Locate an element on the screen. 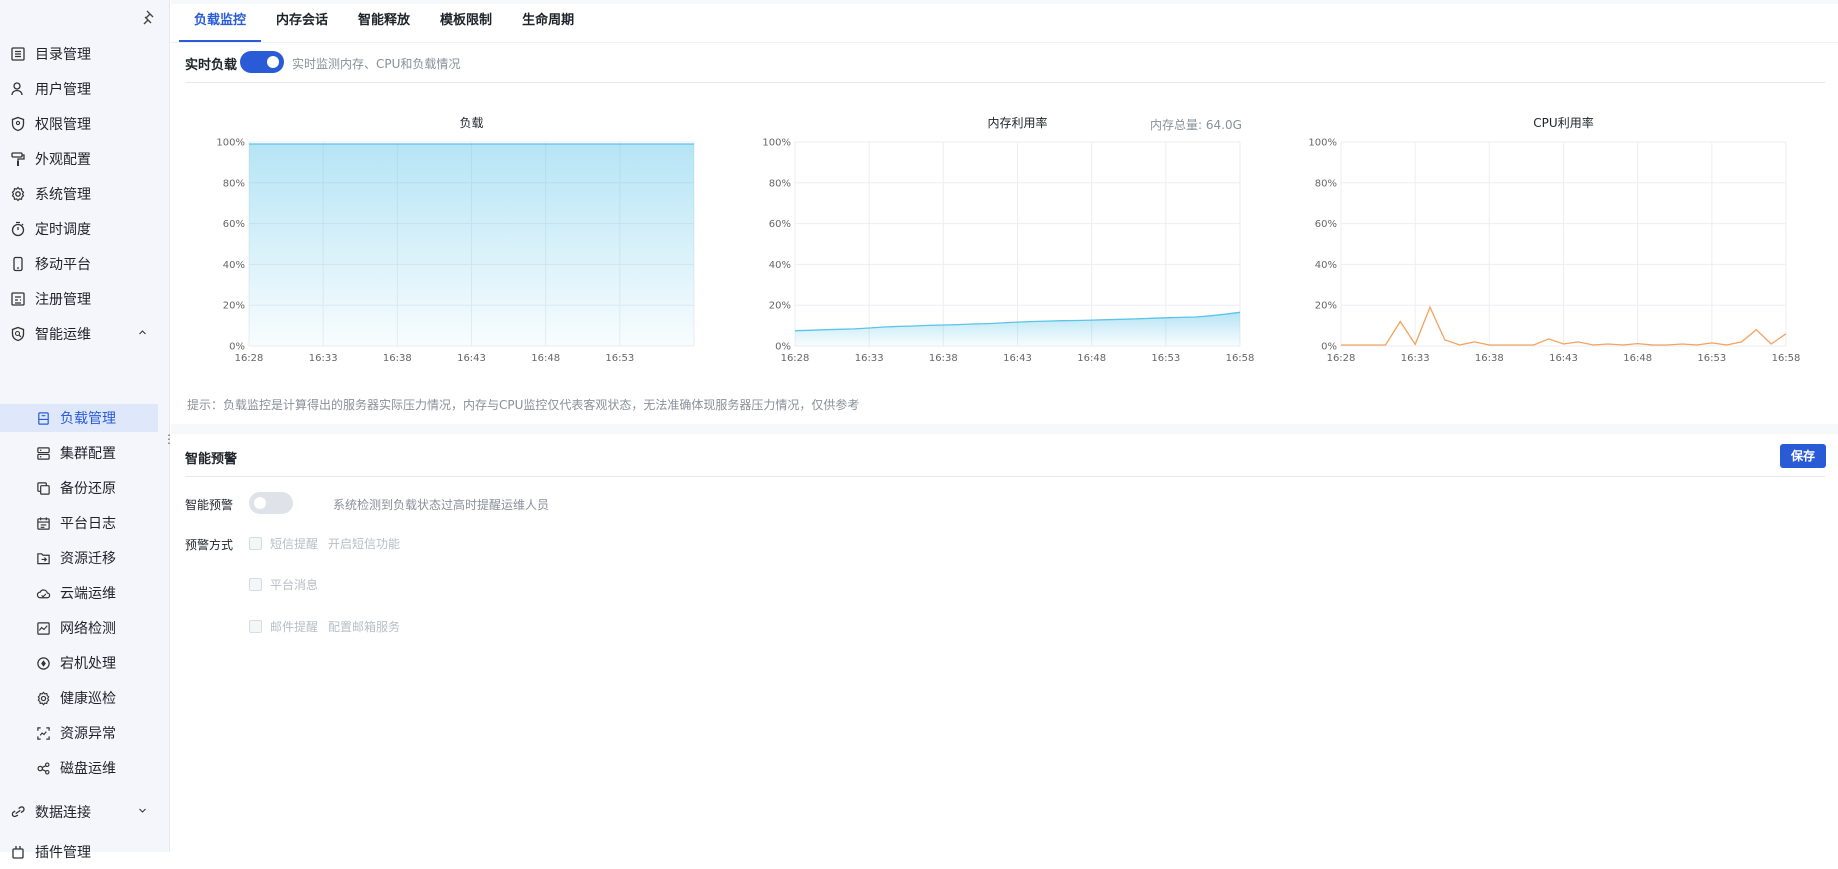 The width and height of the screenshot is (1838, 869). sidebar-subitem-8: 宕机处理 is located at coordinates (79, 663).